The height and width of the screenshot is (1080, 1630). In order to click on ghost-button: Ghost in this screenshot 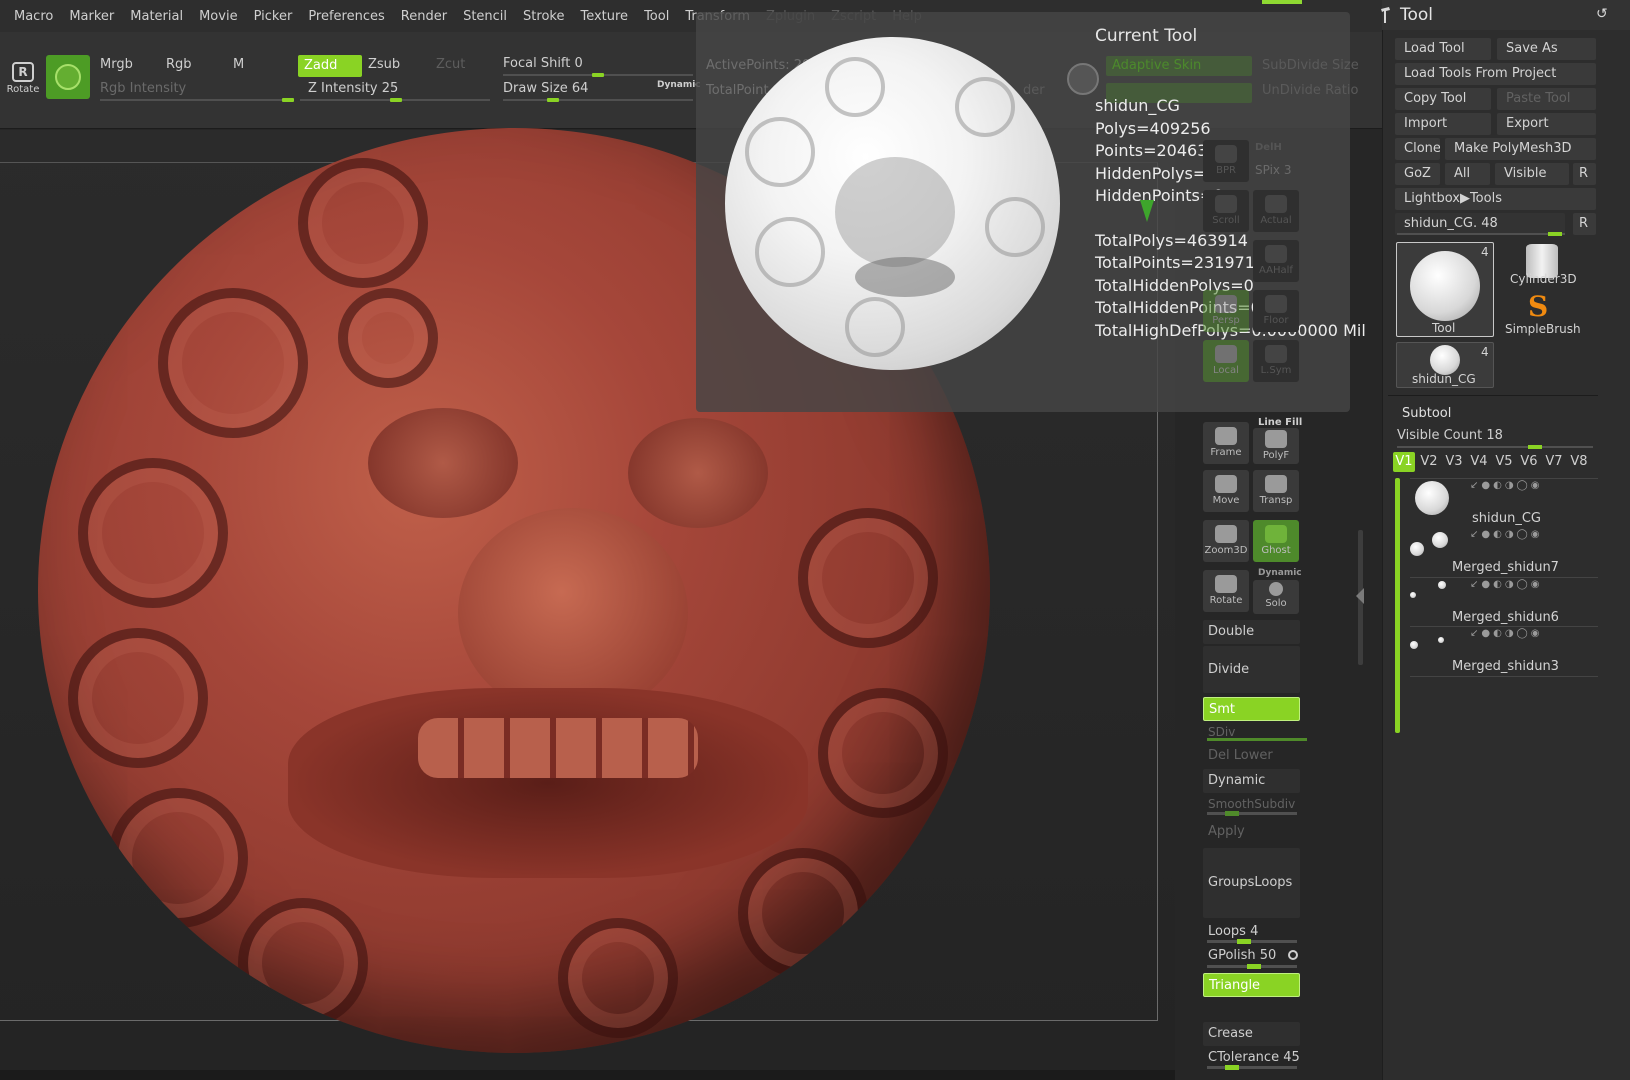, I will do `click(1276, 541)`.